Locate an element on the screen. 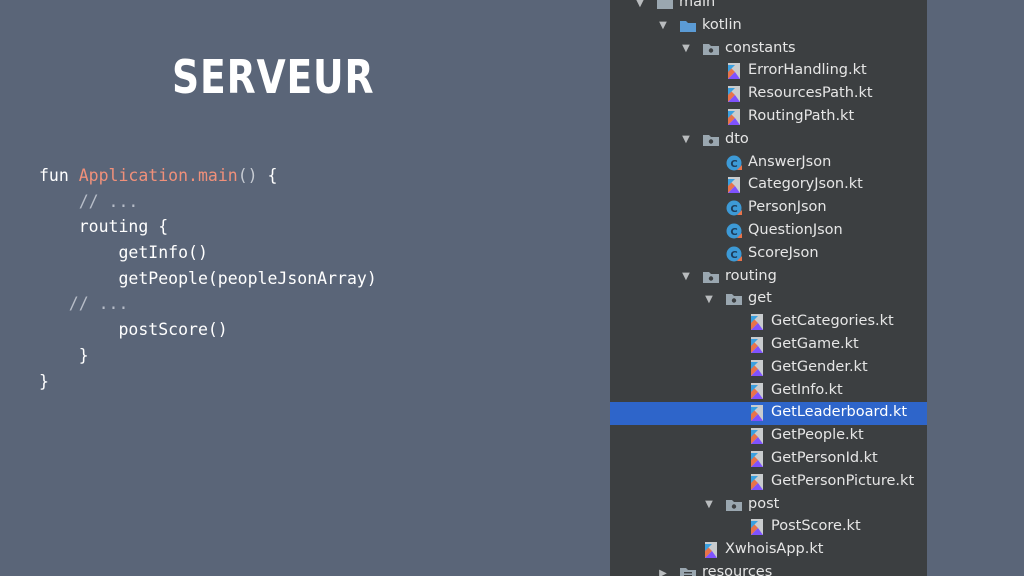 This screenshot has width=1024, height=576. tree-item-getleaderboard-kt: GetLeaderboard.kt is located at coordinates (768, 414).